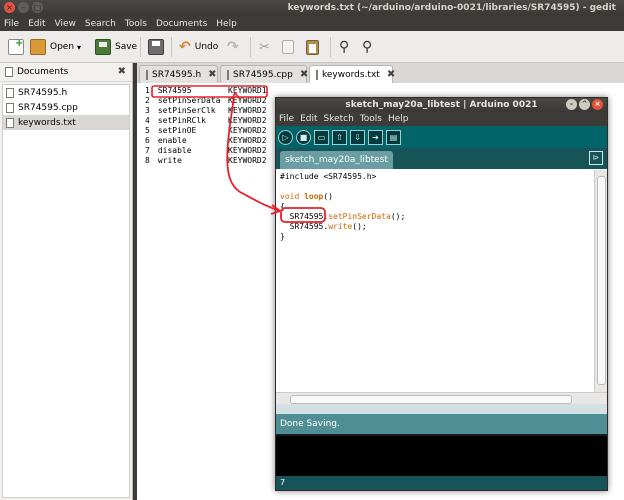 Image resolution: width=624 pixels, height=500 pixels. I want to click on cut-button: ✂, so click(264, 47).